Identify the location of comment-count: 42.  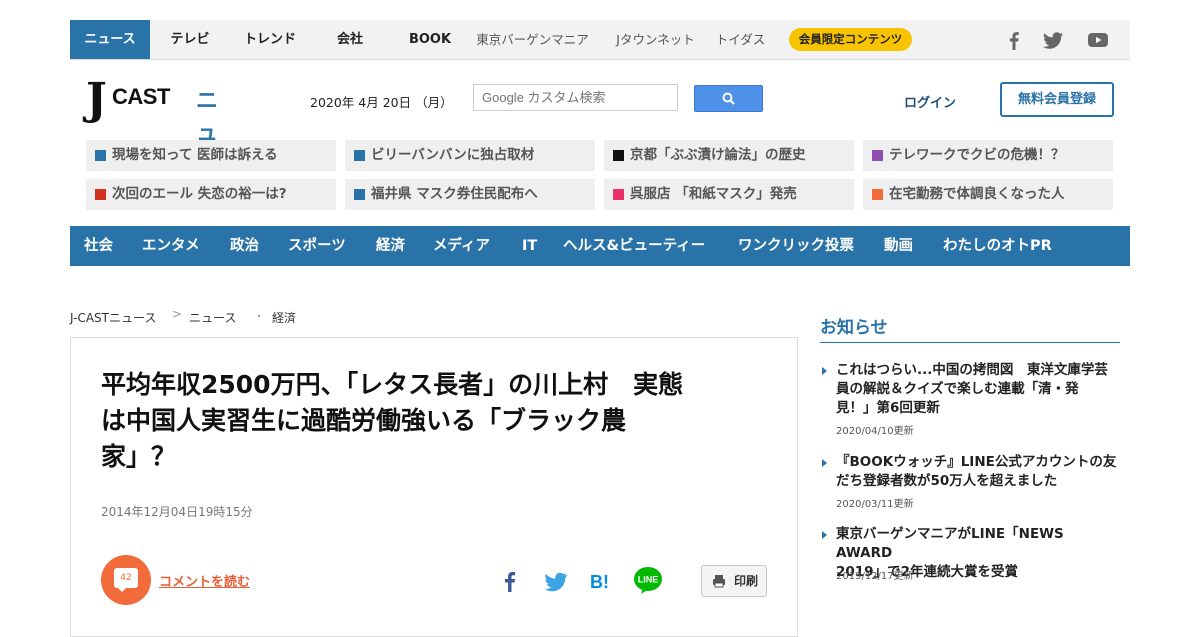
(126, 578).